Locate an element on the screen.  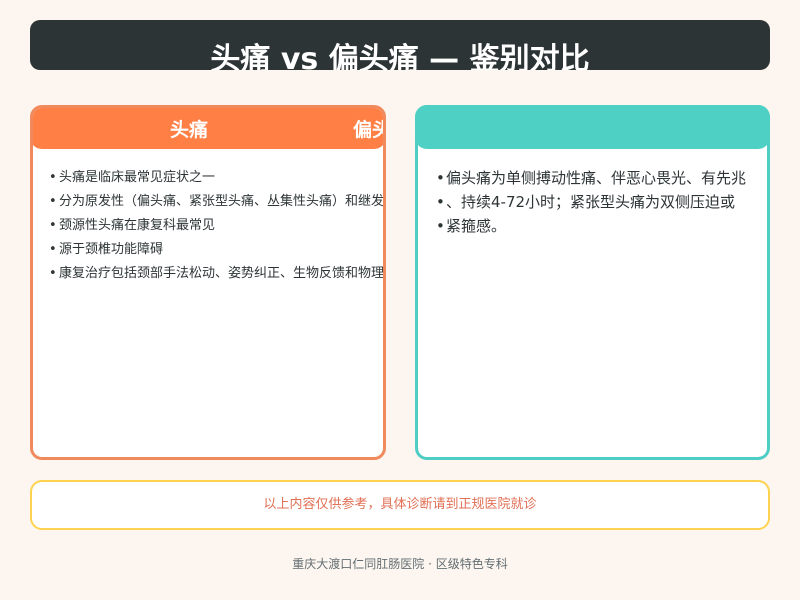
list-item: • 头痛是临床最常见症状之一 is located at coordinates (216, 178).